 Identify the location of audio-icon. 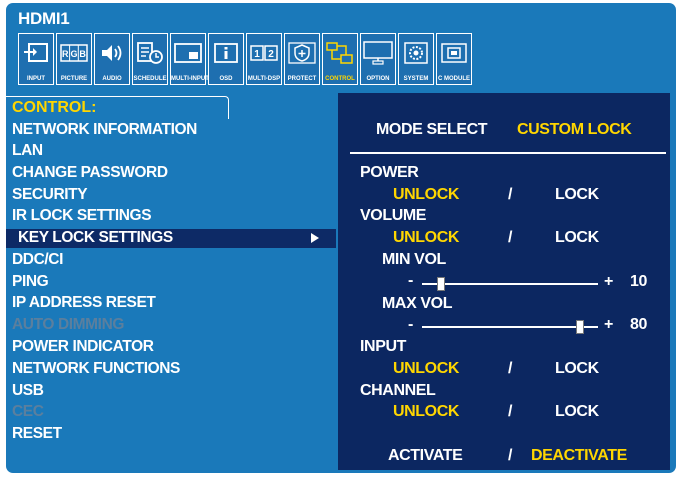
(112, 53).